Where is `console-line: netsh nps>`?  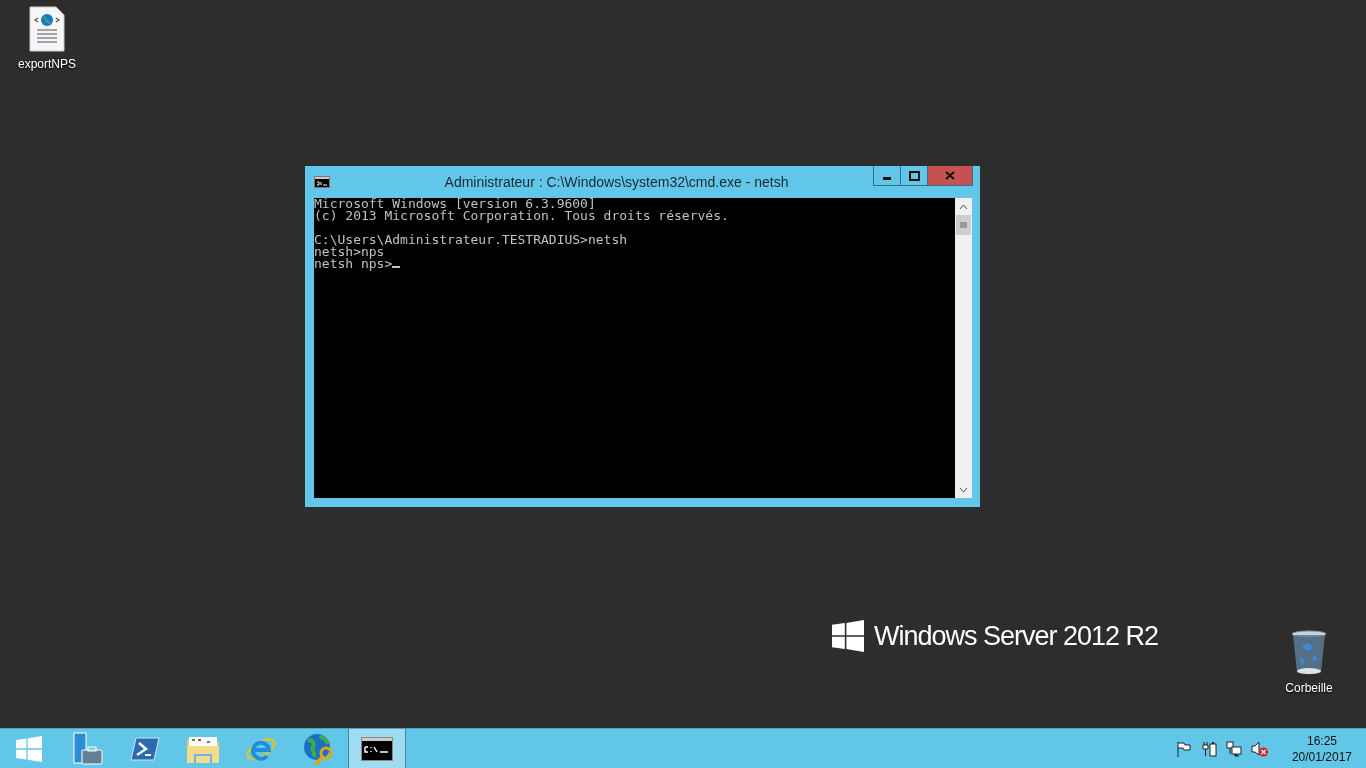 console-line: netsh nps> is located at coordinates (357, 264).